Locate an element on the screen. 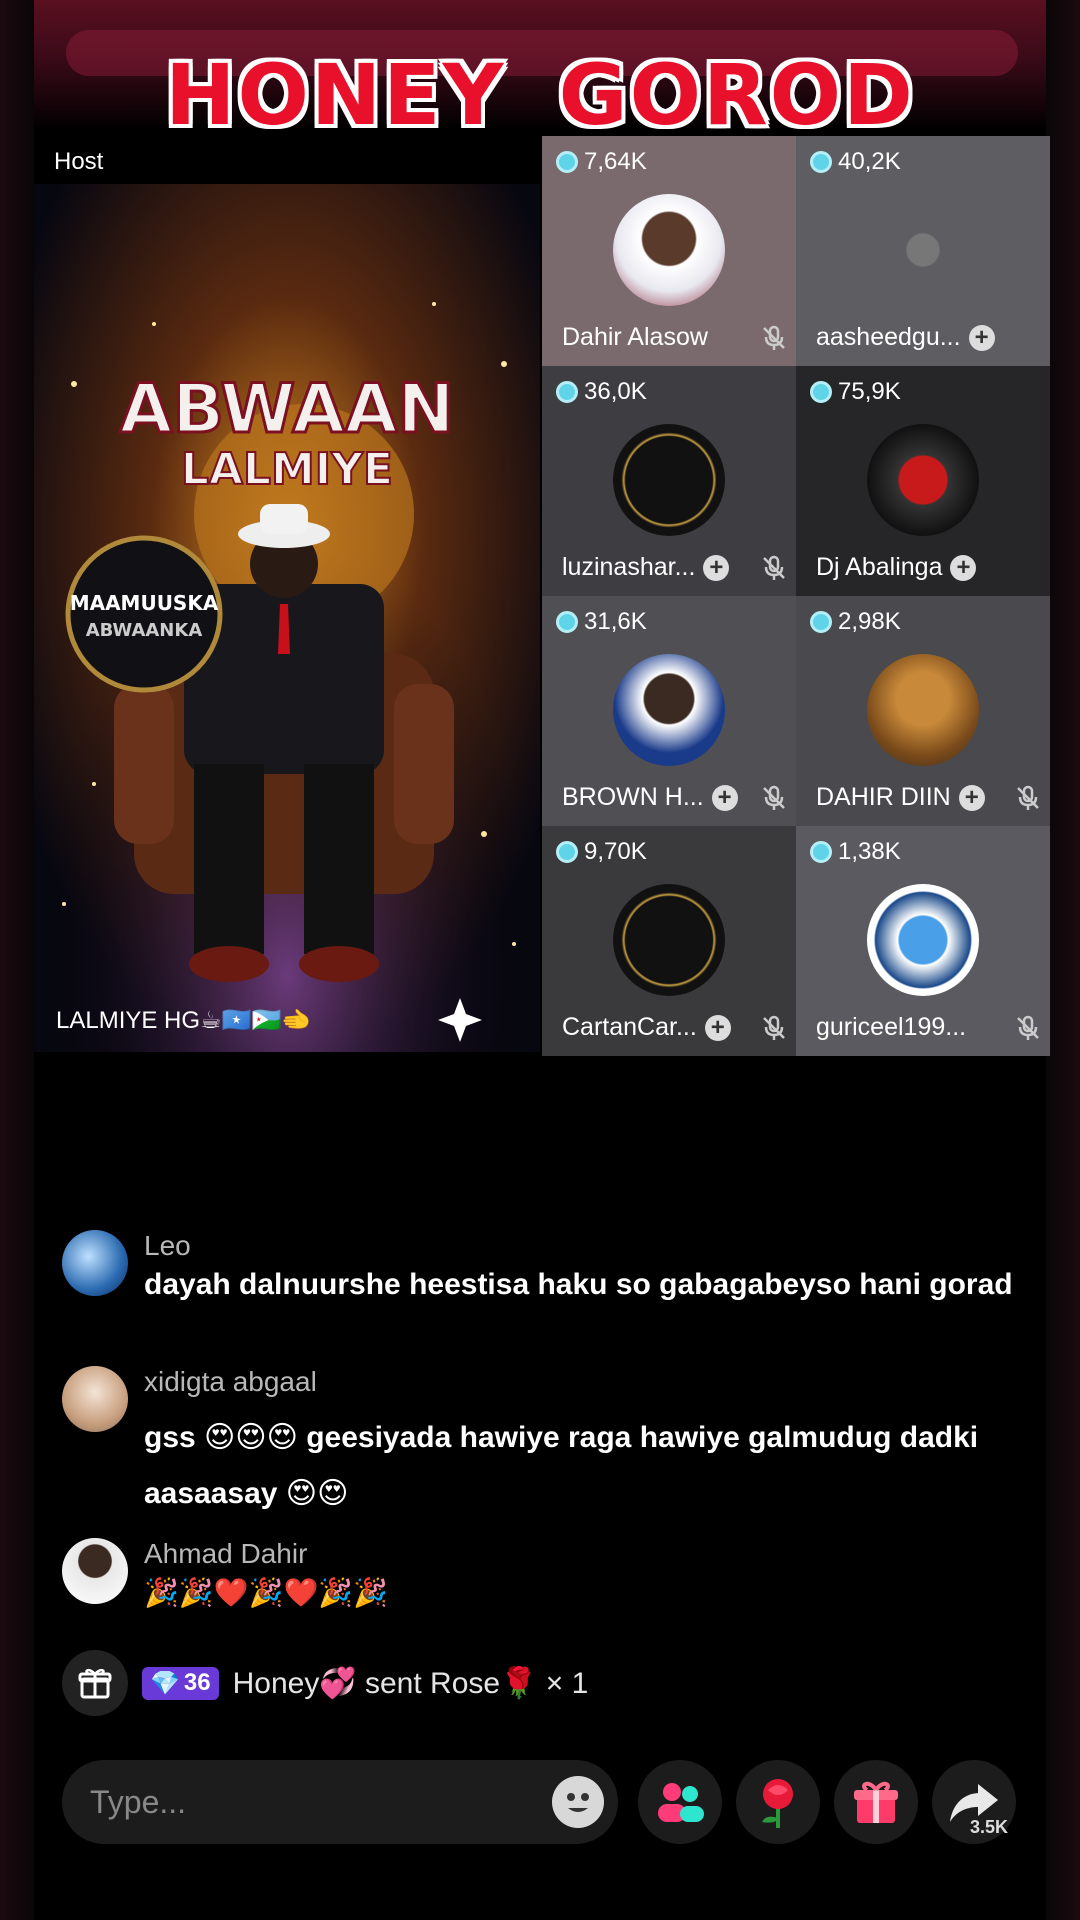  guest-name: Dj Abalinga is located at coordinates (879, 567).